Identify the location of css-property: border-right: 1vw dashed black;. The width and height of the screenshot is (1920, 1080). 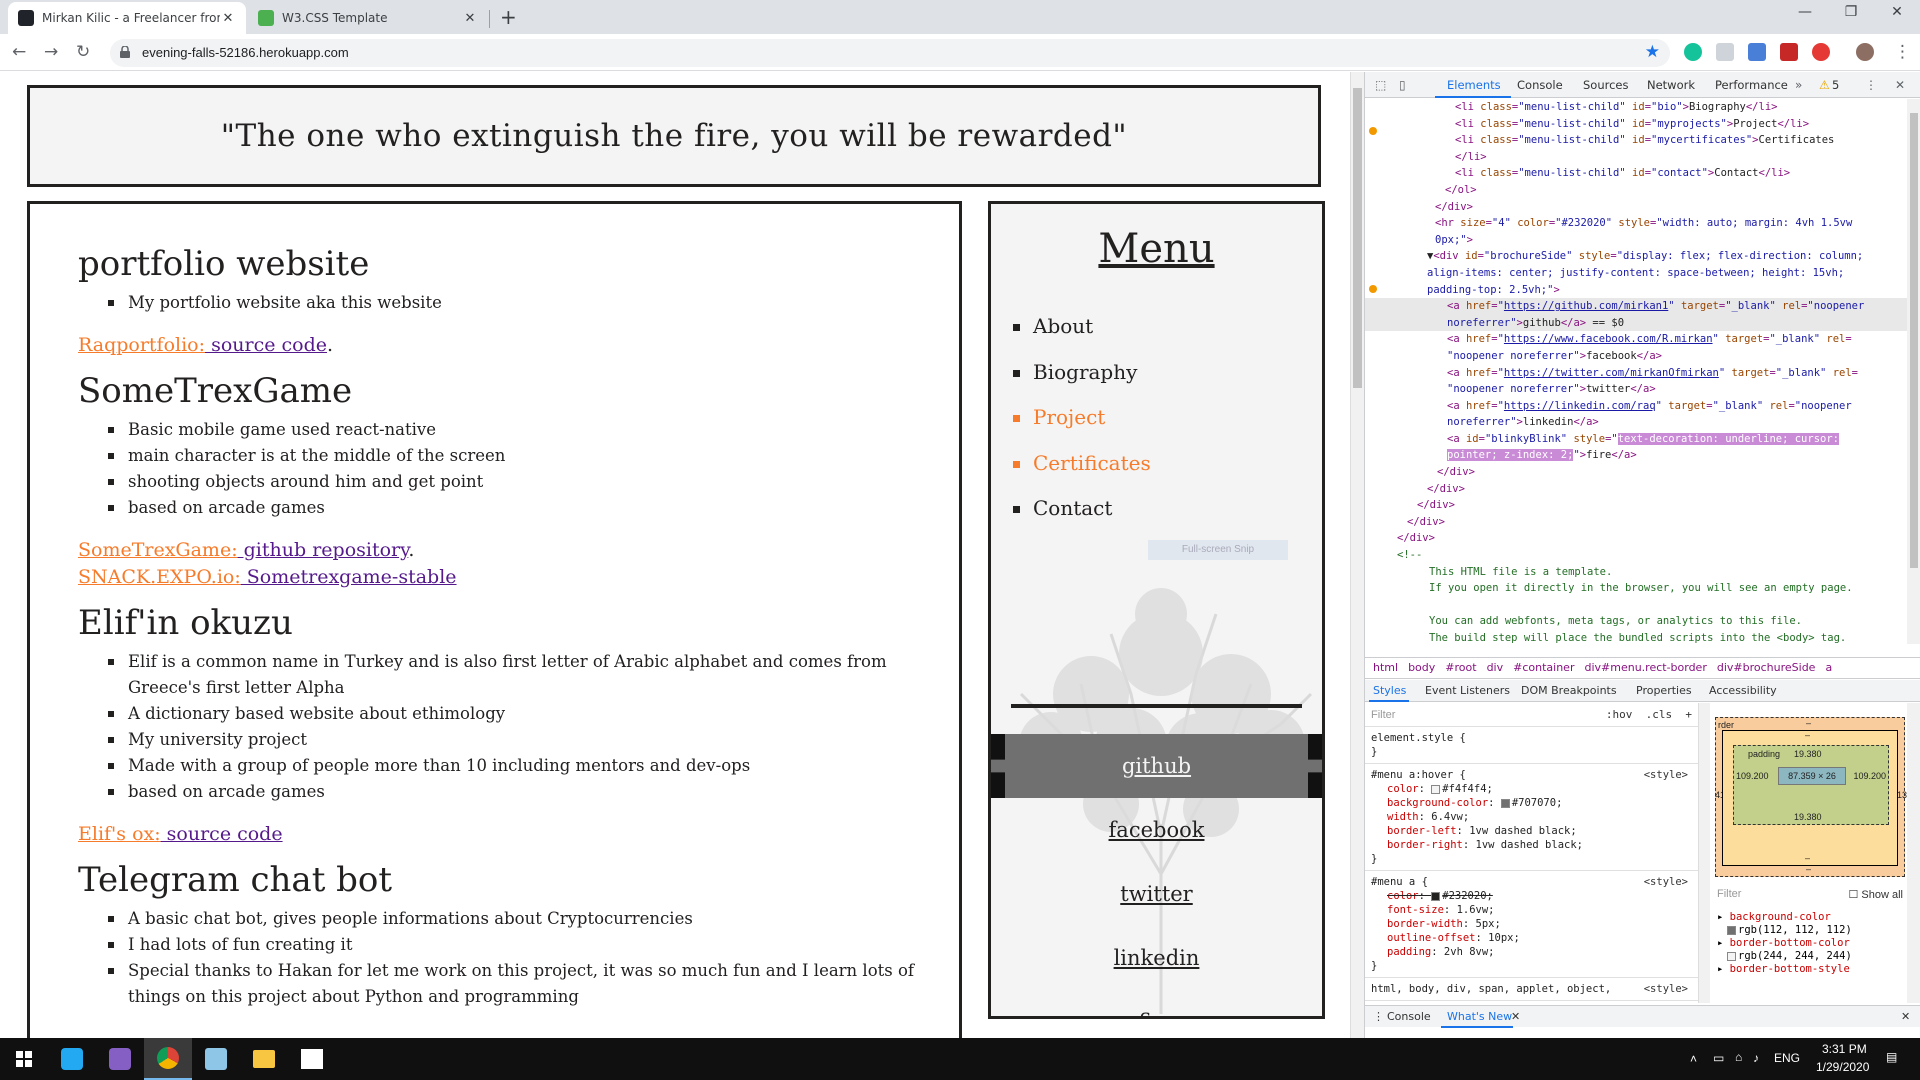
(1531, 845).